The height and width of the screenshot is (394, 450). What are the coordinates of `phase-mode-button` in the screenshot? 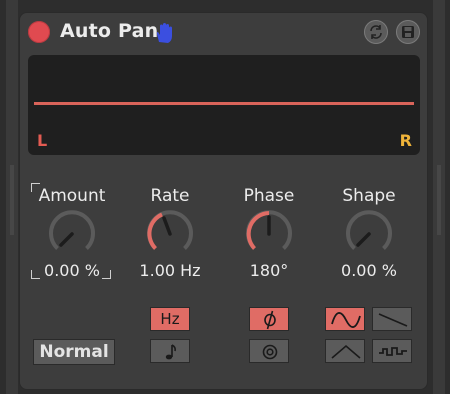 It's located at (269, 319).